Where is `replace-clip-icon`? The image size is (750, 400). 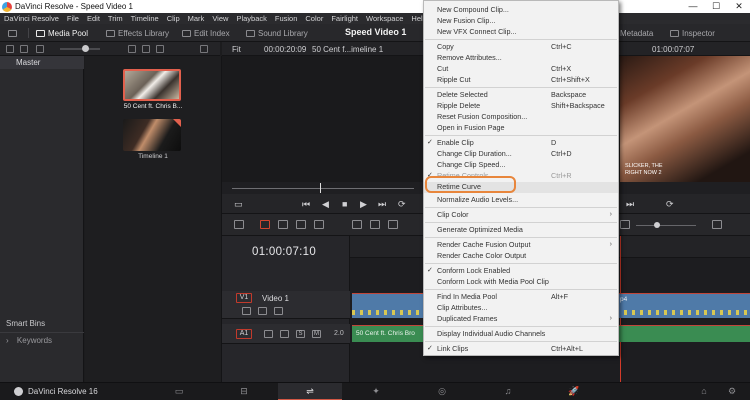 replace-clip-icon is located at coordinates (393, 224).